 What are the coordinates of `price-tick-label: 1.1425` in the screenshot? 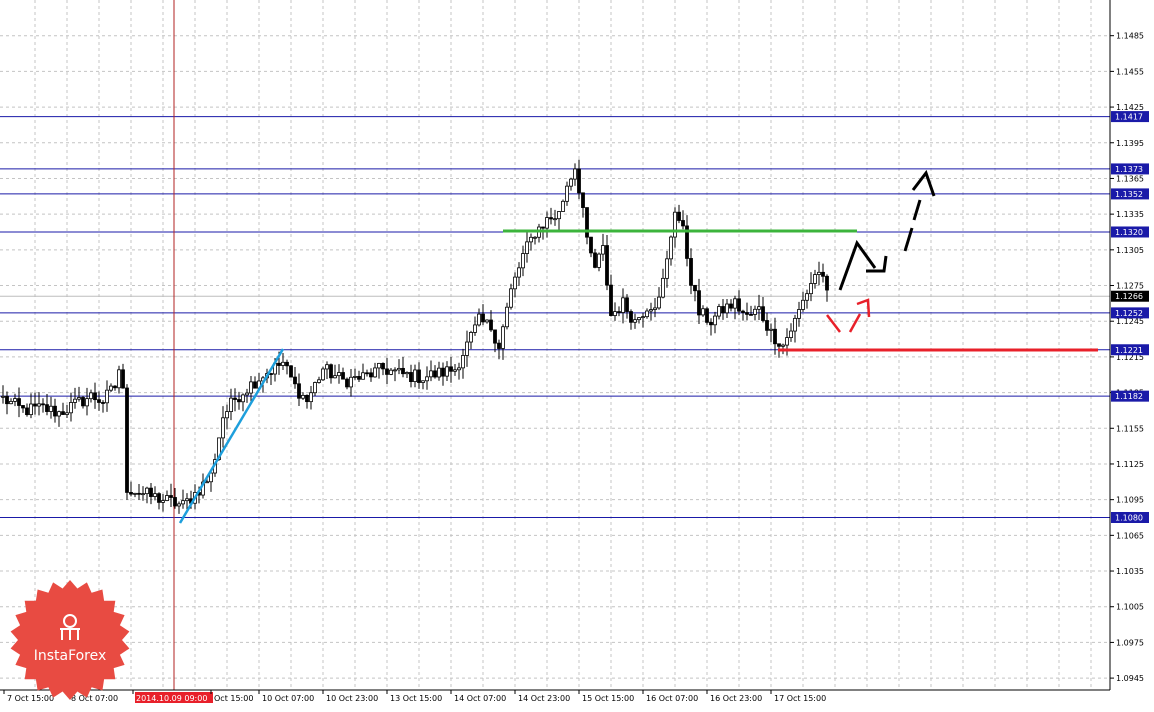 It's located at (1130, 107).